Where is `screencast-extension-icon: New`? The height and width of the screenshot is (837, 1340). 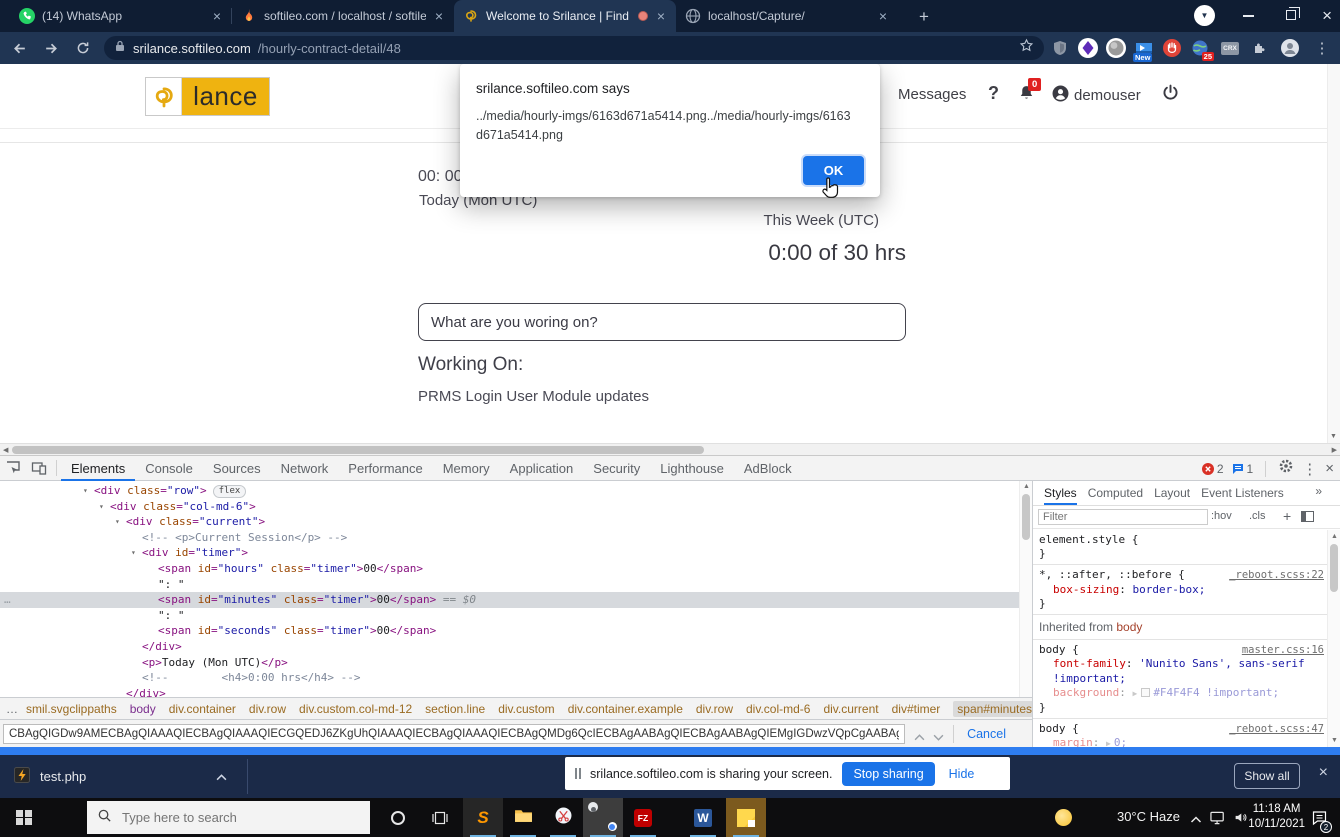
screencast-extension-icon: New is located at coordinates (1144, 49).